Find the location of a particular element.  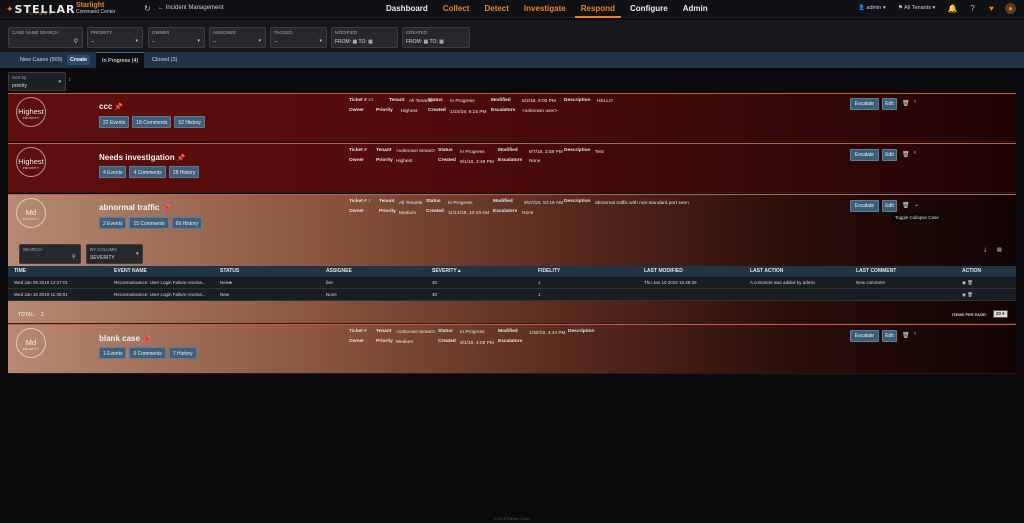

column-header-last-action: LAST ACTION is located at coordinates (803, 271).